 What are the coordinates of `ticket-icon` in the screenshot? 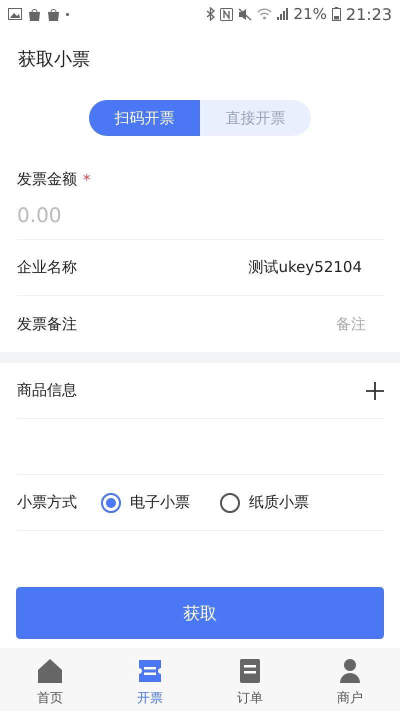 It's located at (150, 671).